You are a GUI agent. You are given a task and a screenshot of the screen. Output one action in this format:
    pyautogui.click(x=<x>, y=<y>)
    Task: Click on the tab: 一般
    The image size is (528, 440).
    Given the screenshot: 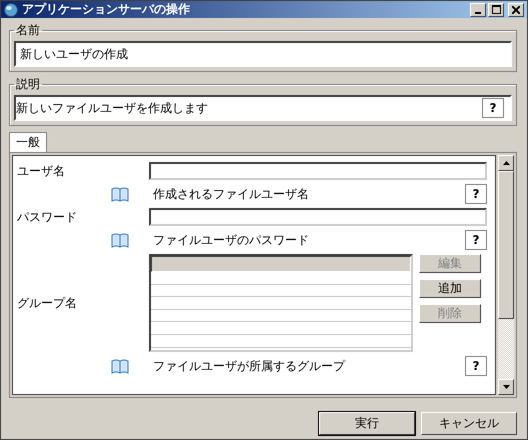 What is the action you would take?
    pyautogui.click(x=28, y=142)
    